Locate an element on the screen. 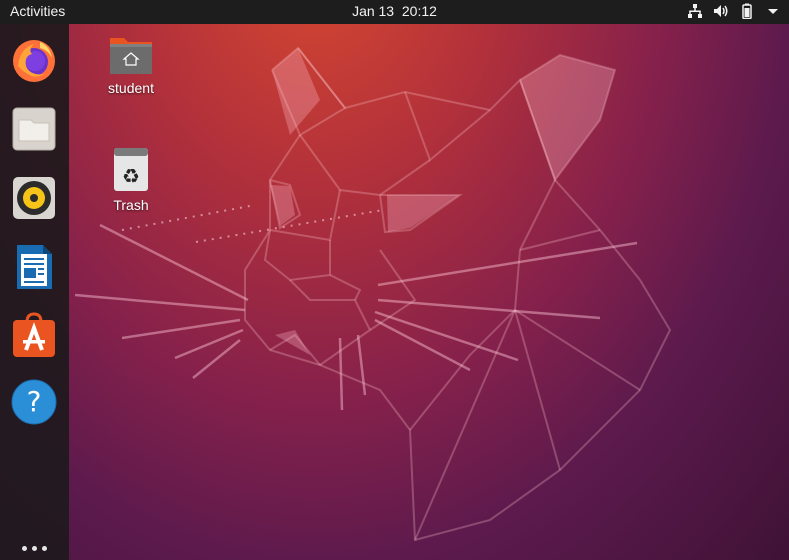  dock-item-writer is located at coordinates (34, 267).